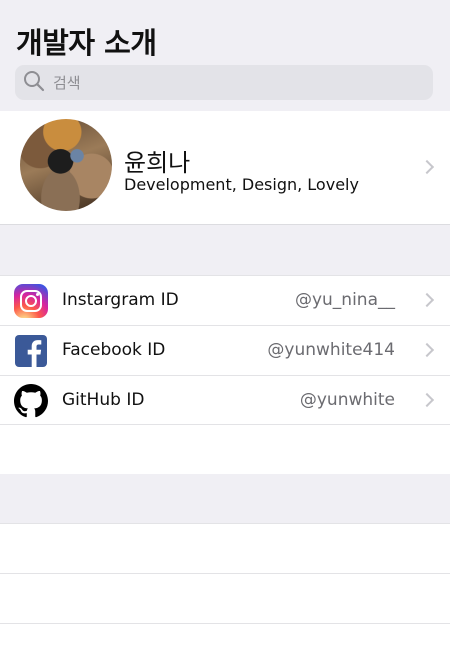 Image resolution: width=450 pixels, height=650 pixels. I want to click on profile-name: 윤희나, so click(157, 163).